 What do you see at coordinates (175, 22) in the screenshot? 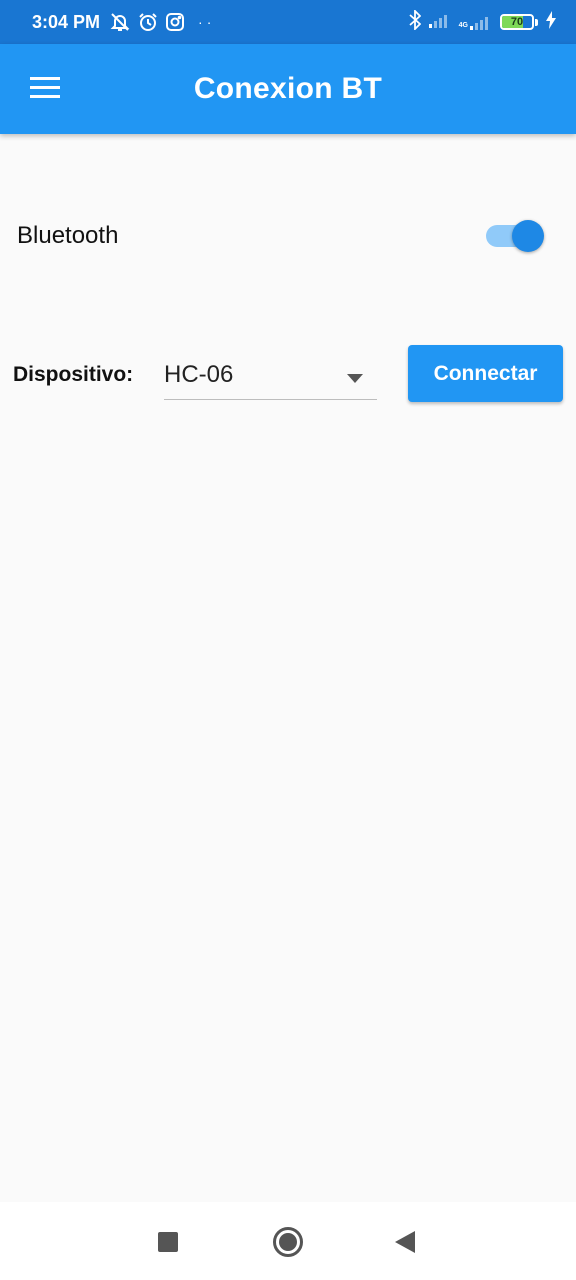
I see `instagram-icon` at bounding box center [175, 22].